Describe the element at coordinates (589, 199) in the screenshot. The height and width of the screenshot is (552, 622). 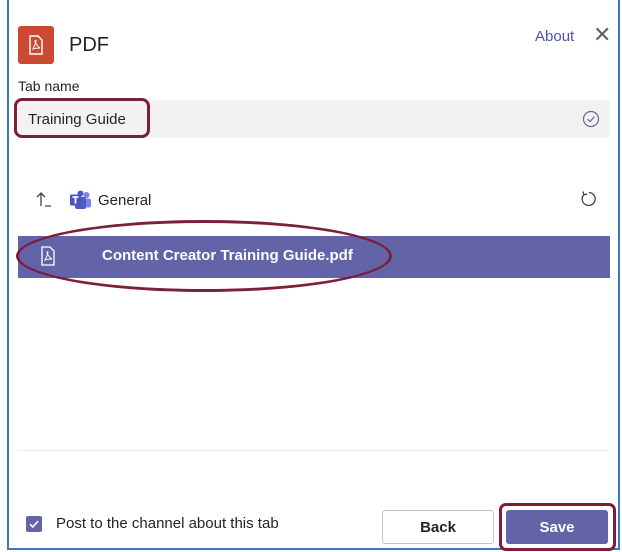
I see `refresh-icon` at that location.